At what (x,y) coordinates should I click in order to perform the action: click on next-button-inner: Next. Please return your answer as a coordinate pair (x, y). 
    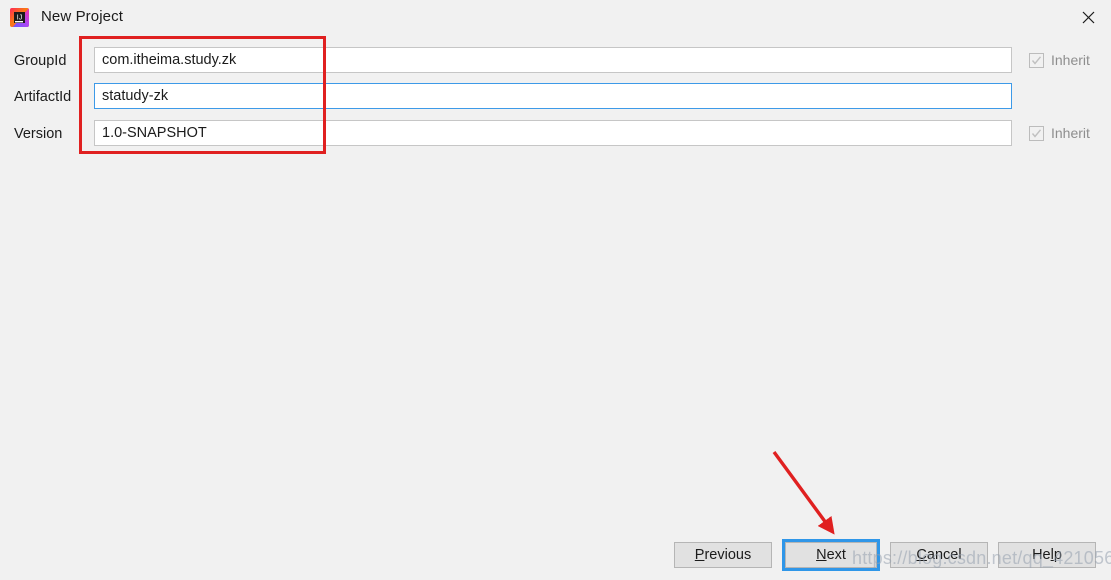
    Looking at the image, I should click on (831, 555).